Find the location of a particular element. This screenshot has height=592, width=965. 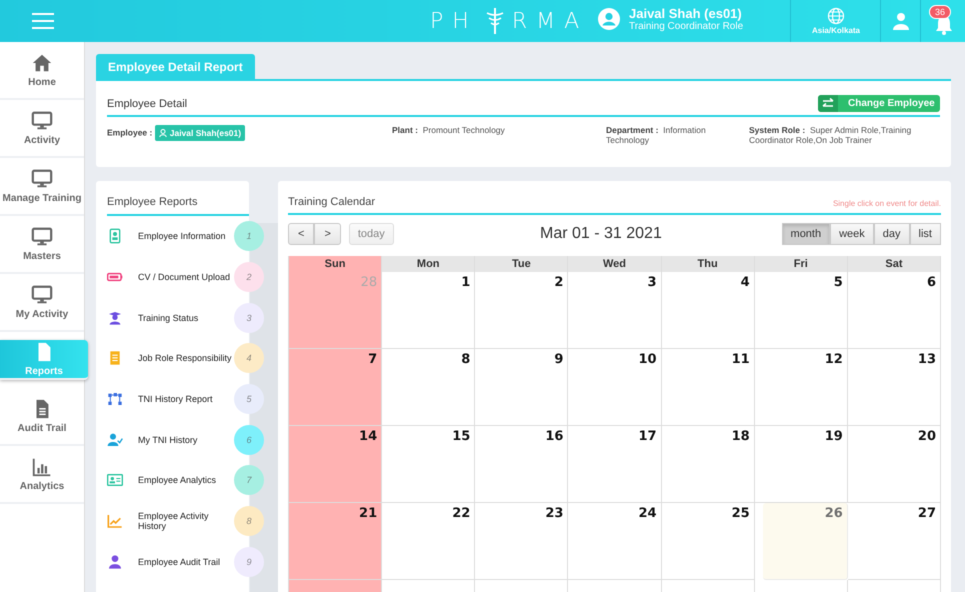

field-text: Plant : Promount Technology is located at coordinates (449, 131).